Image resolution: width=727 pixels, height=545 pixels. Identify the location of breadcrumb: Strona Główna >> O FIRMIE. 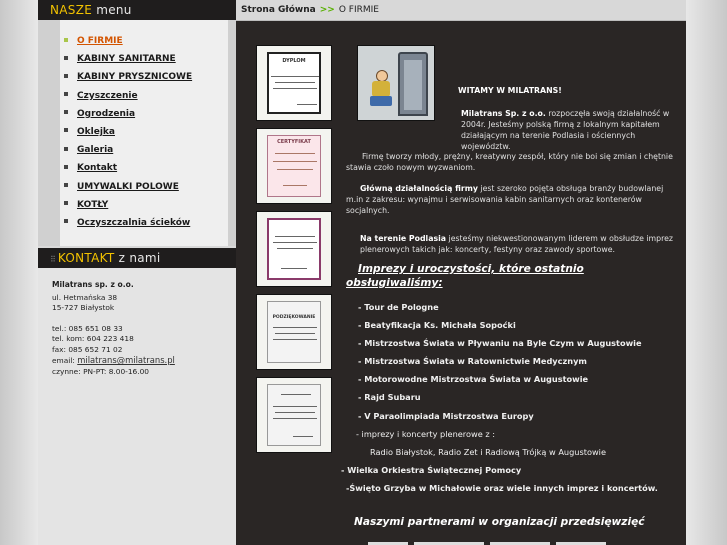
(461, 10).